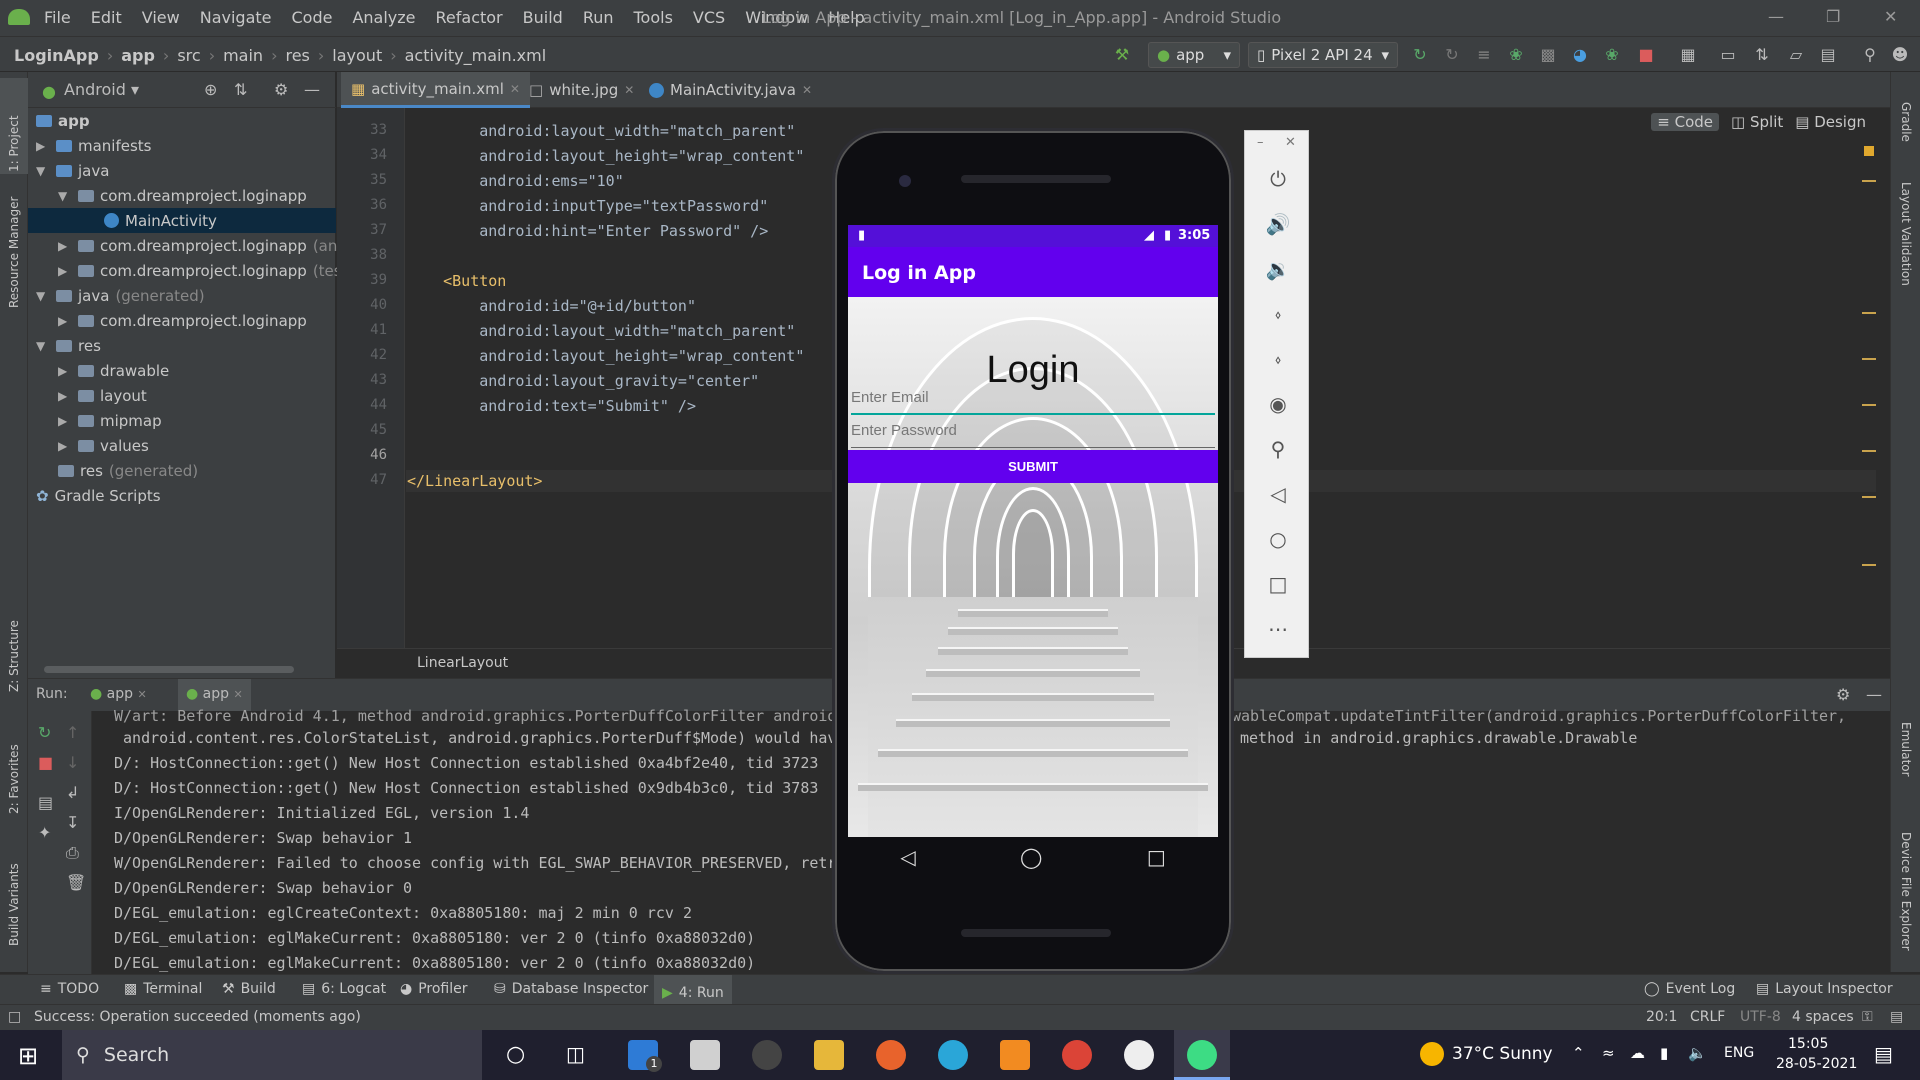 The image size is (1920, 1080). What do you see at coordinates (243, 55) in the screenshot?
I see `breadcrumb-main: main` at bounding box center [243, 55].